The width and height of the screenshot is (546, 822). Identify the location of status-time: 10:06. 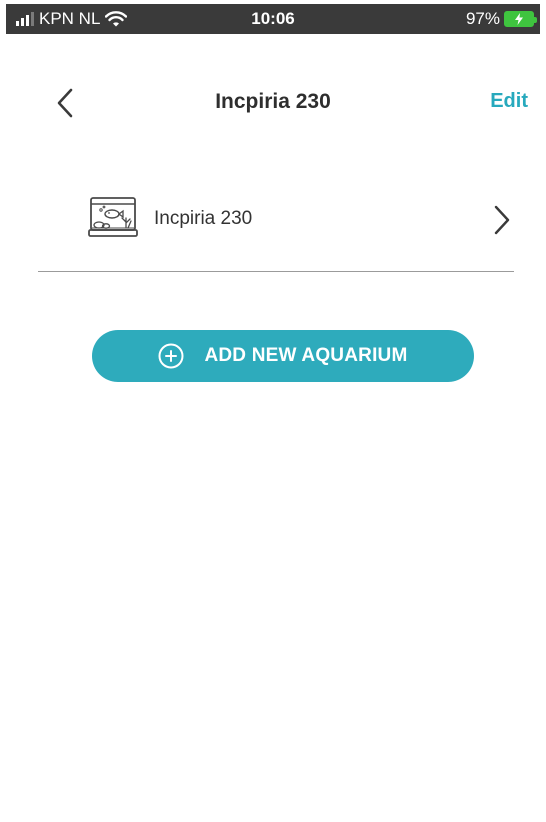
(273, 18).